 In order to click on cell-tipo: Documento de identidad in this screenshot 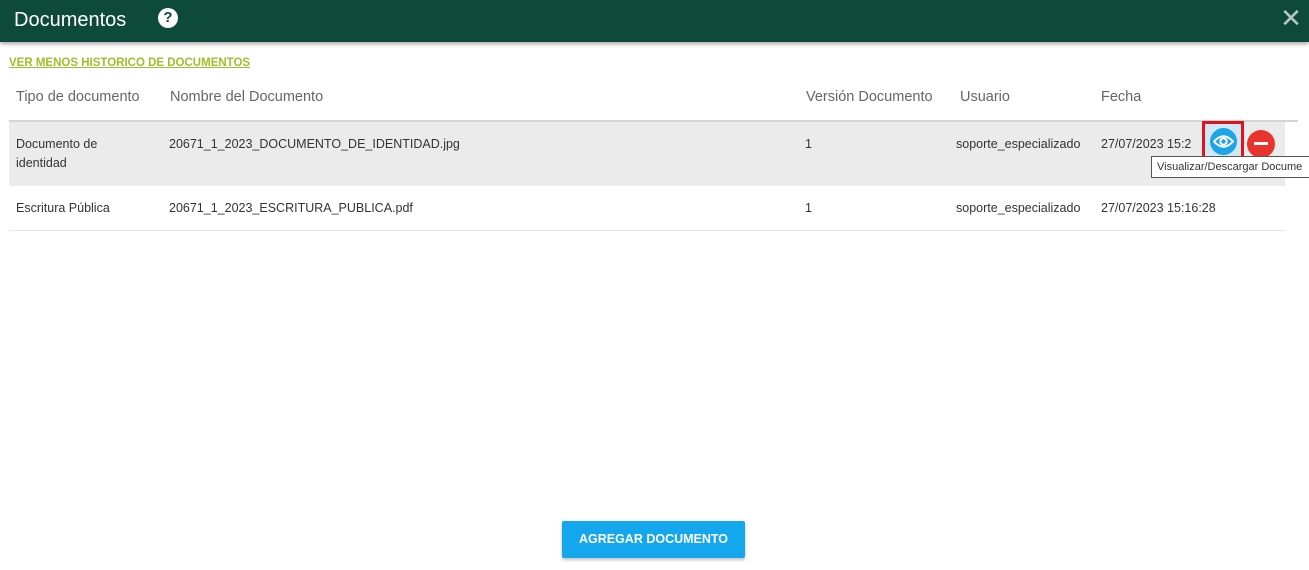, I will do `click(57, 153)`.